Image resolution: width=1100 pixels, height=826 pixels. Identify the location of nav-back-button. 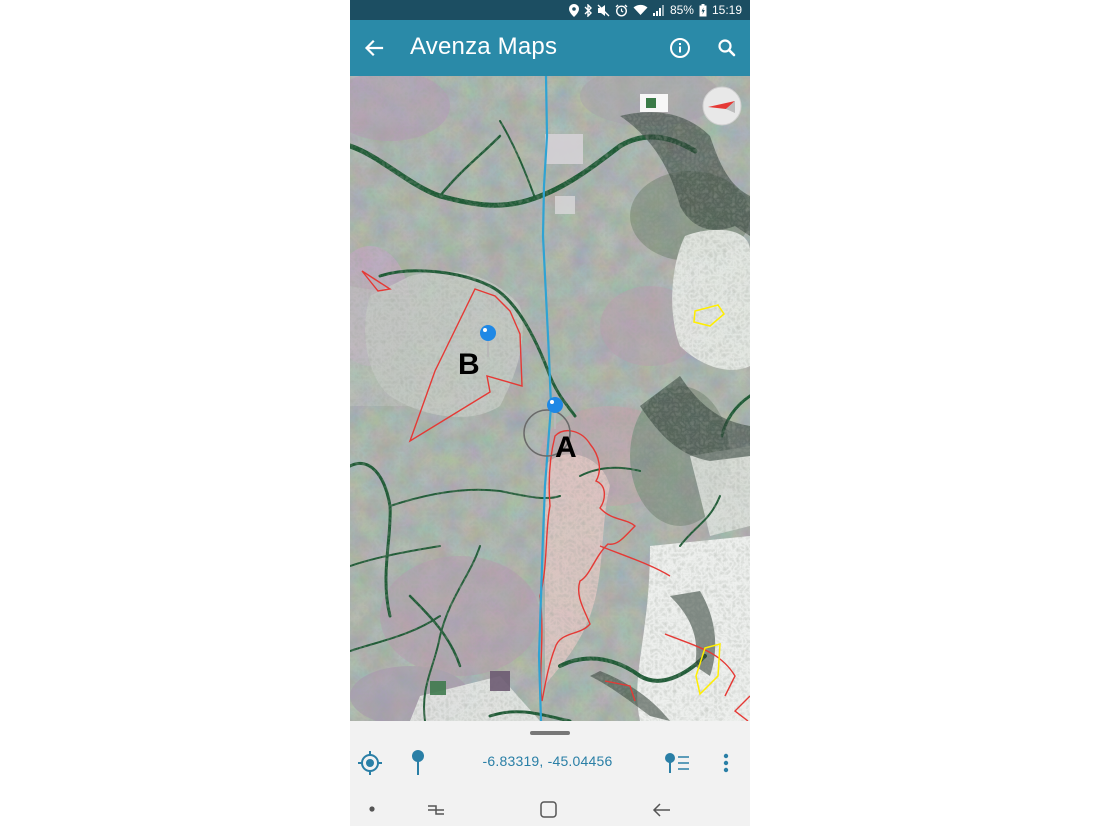
(662, 810).